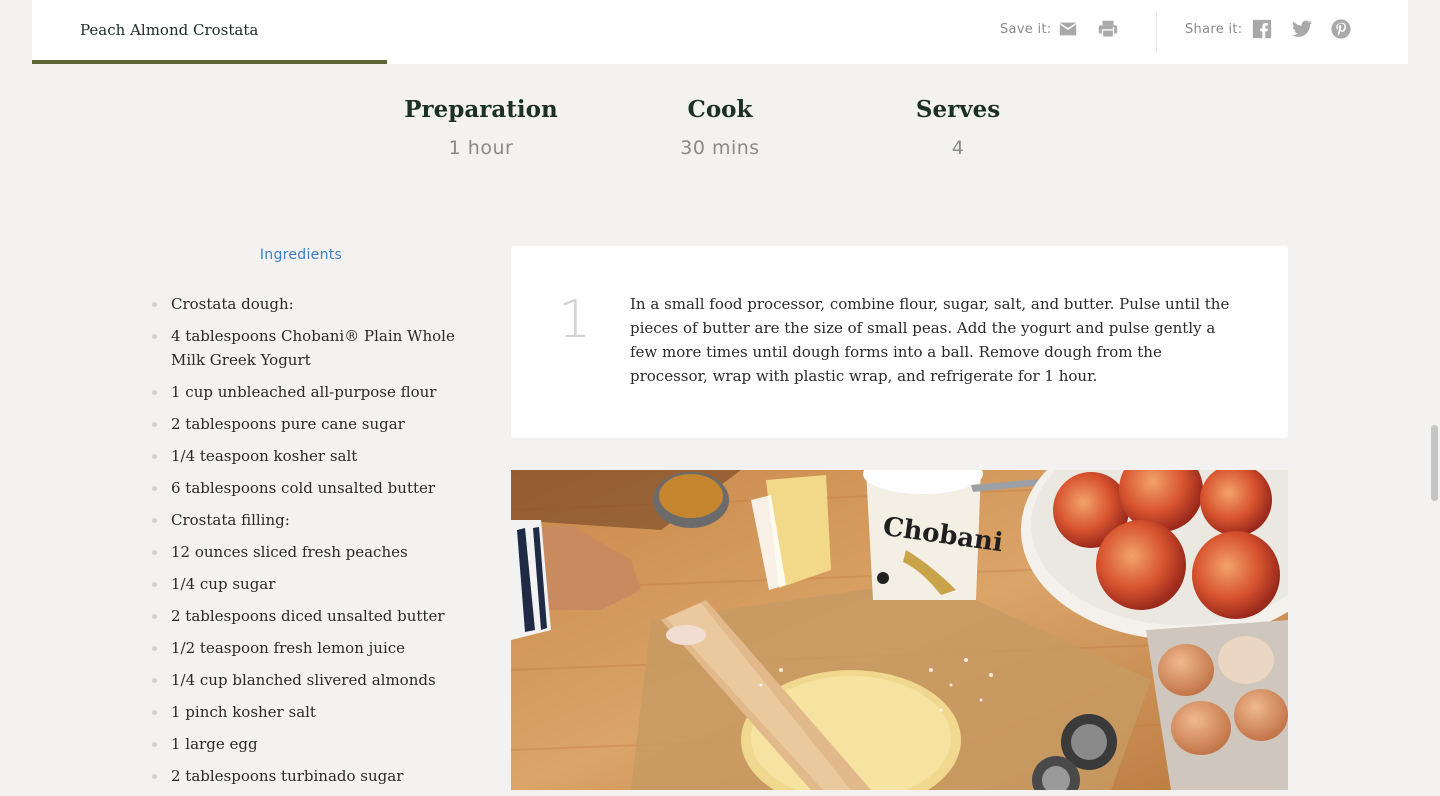 Image resolution: width=1440 pixels, height=796 pixels. I want to click on mail-icon, so click(1068, 29).